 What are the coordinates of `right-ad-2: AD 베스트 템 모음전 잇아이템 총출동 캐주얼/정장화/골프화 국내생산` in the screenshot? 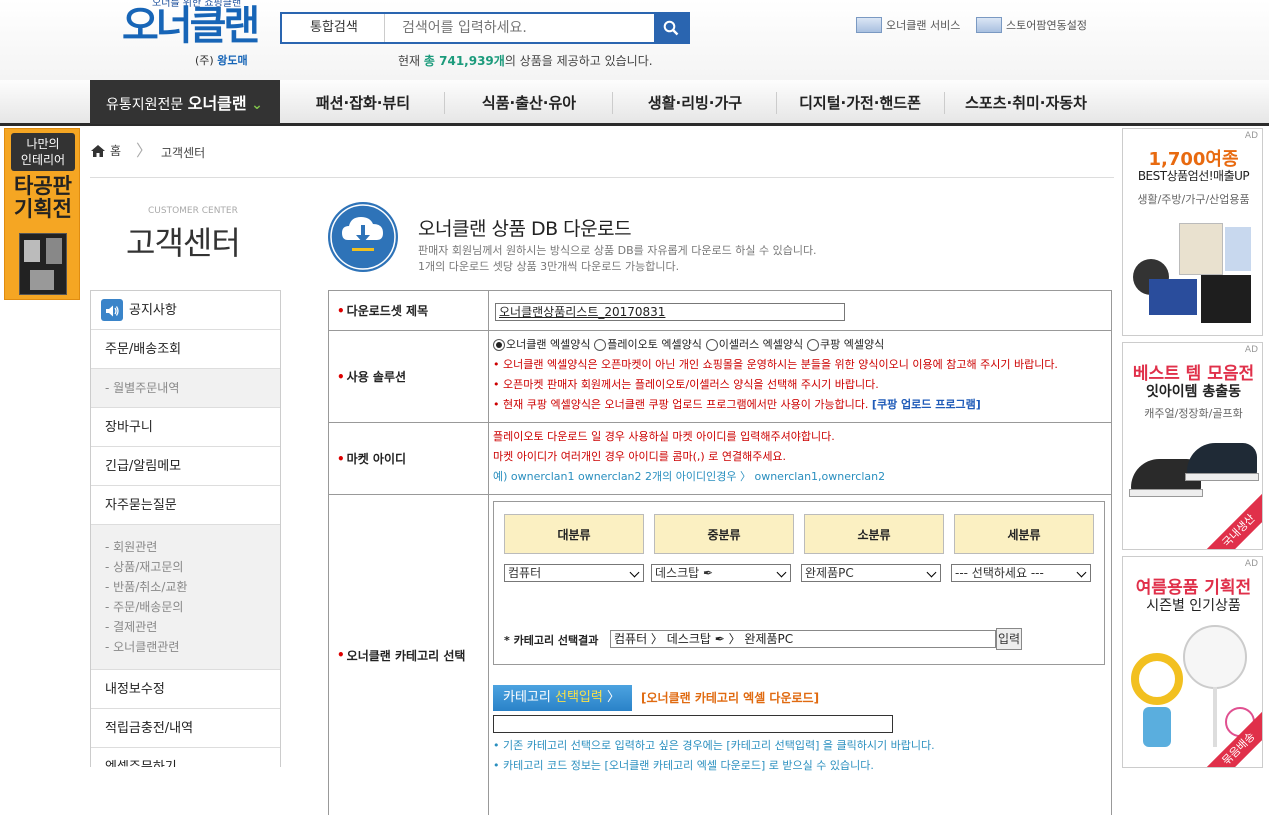 It's located at (1192, 446).